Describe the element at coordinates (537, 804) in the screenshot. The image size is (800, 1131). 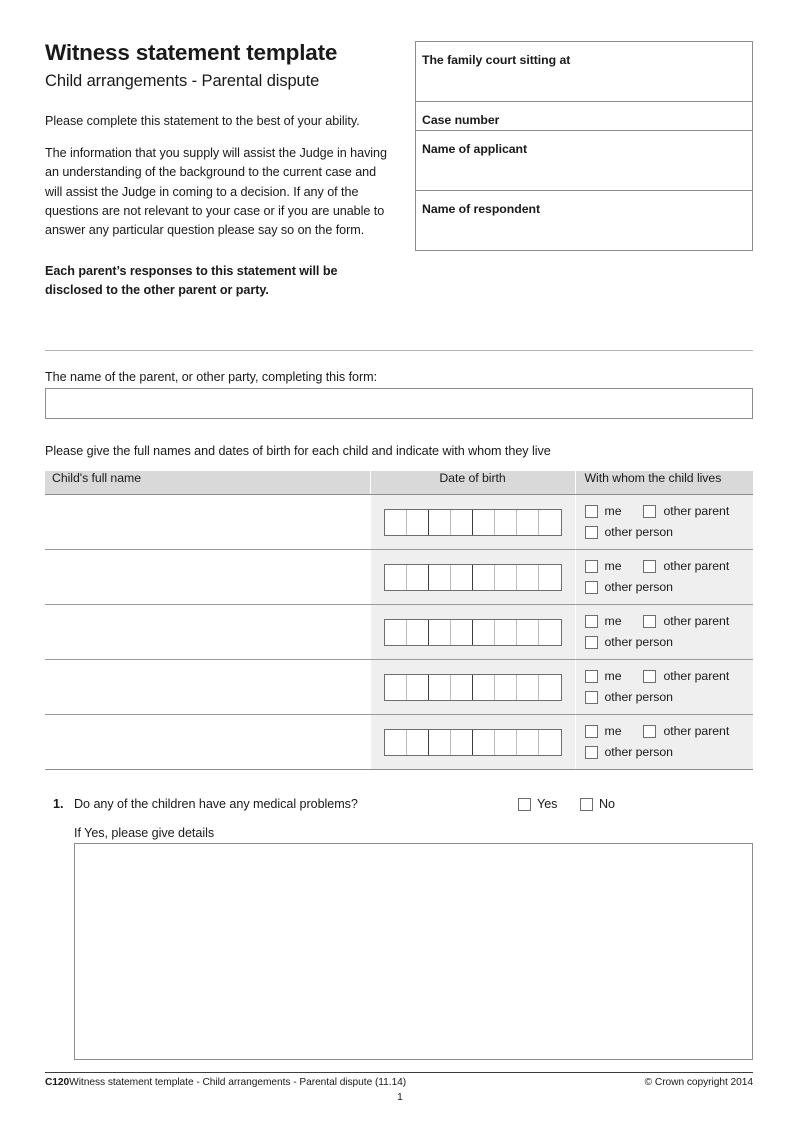
I see `question-1-yes-option: Yes` at that location.